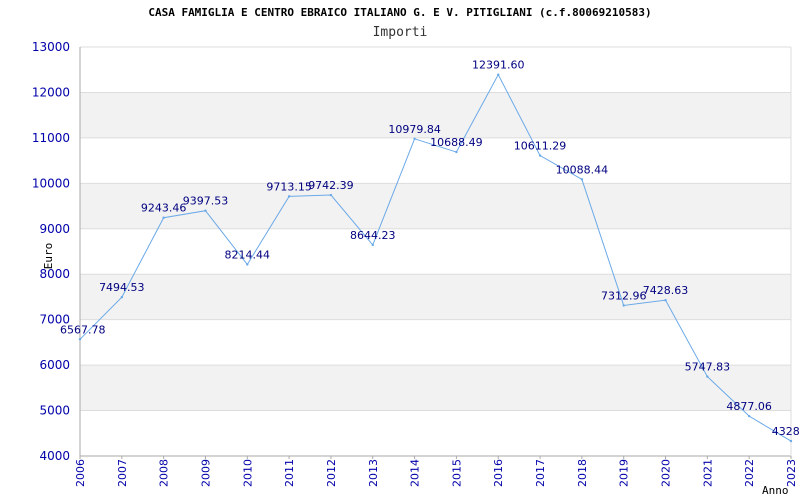  I want to click on y-tick-label: 5000, so click(54, 411).